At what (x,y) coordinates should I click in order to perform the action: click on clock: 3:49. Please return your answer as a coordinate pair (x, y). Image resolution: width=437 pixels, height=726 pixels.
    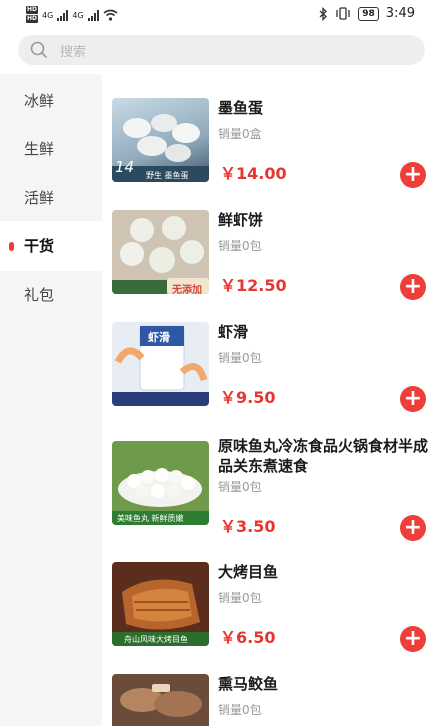
    Looking at the image, I should click on (400, 13).